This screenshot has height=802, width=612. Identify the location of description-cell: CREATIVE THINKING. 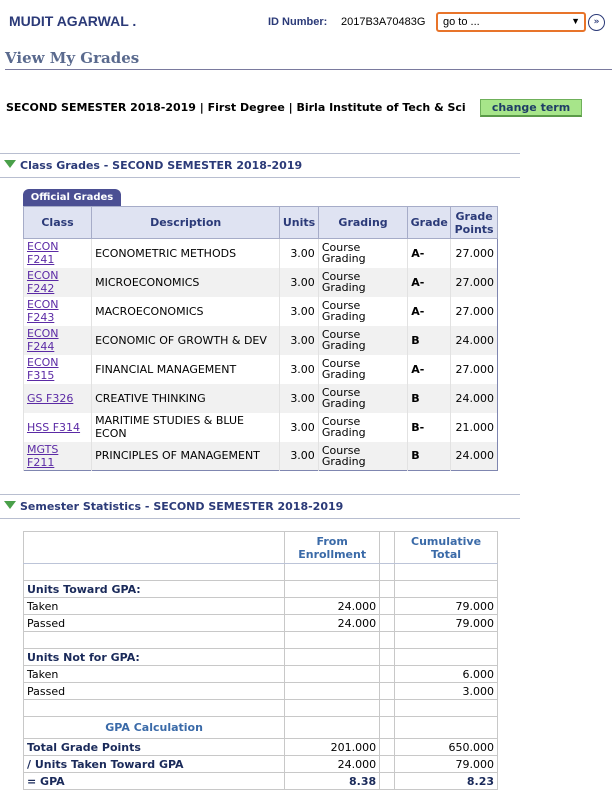
(185, 398).